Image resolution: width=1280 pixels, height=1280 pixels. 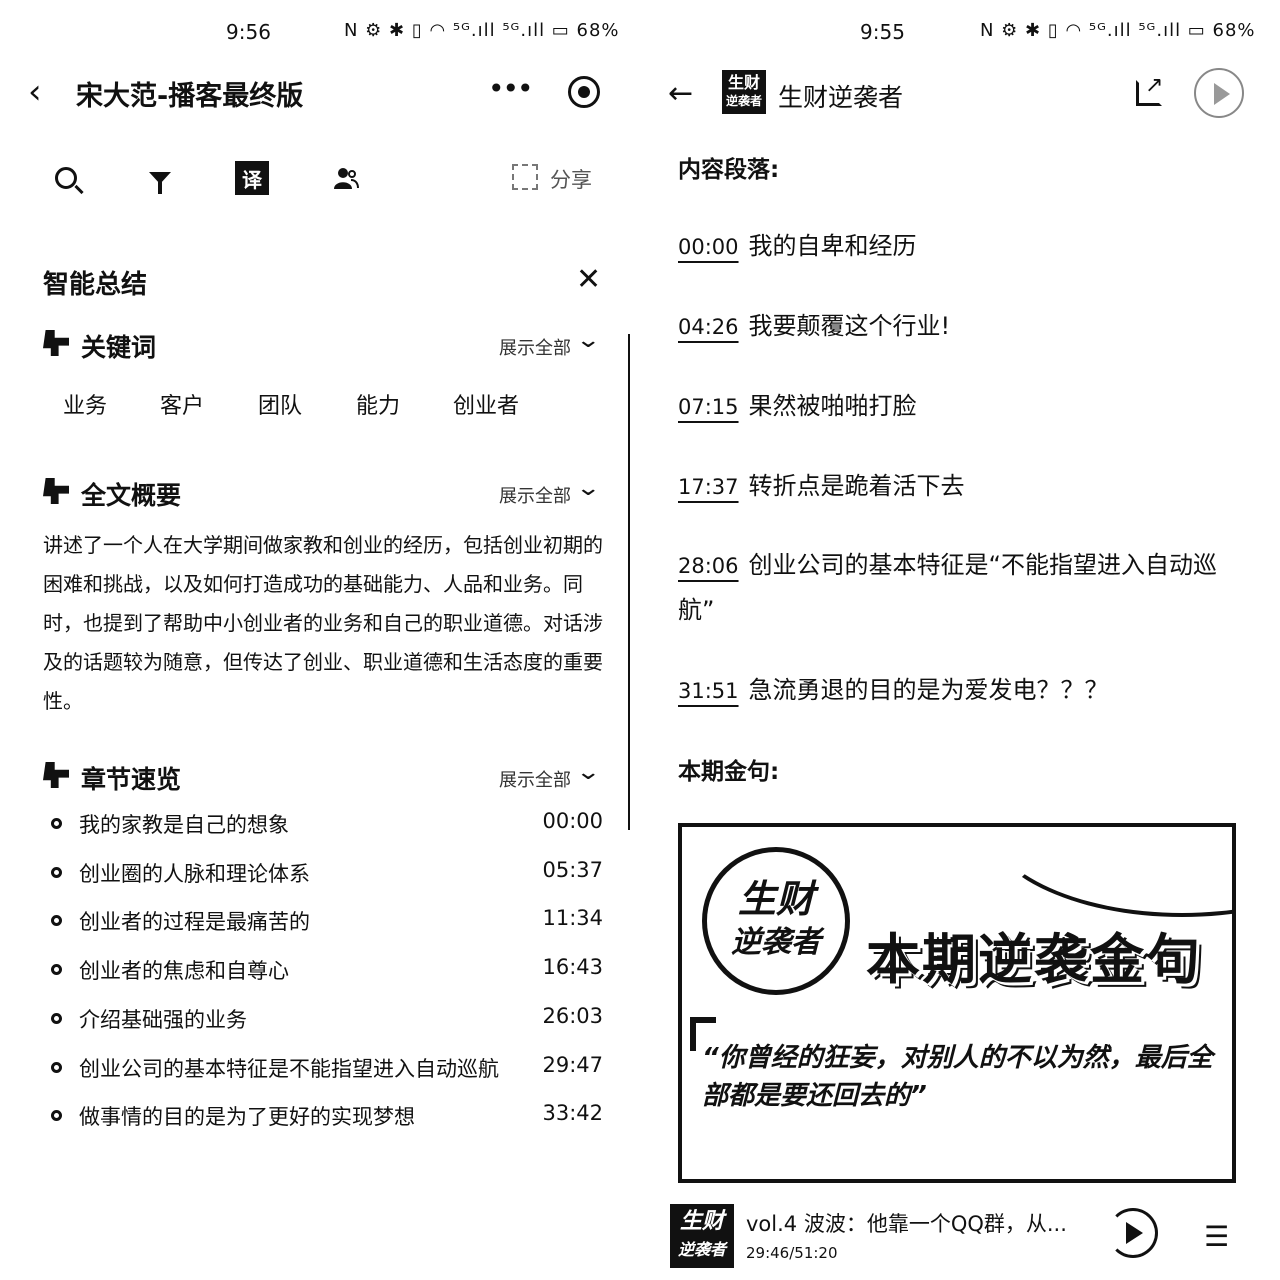 I want to click on segment-text: 创业公司的基本特征是“不能指望进入自动巡航”, so click(x=947, y=587).